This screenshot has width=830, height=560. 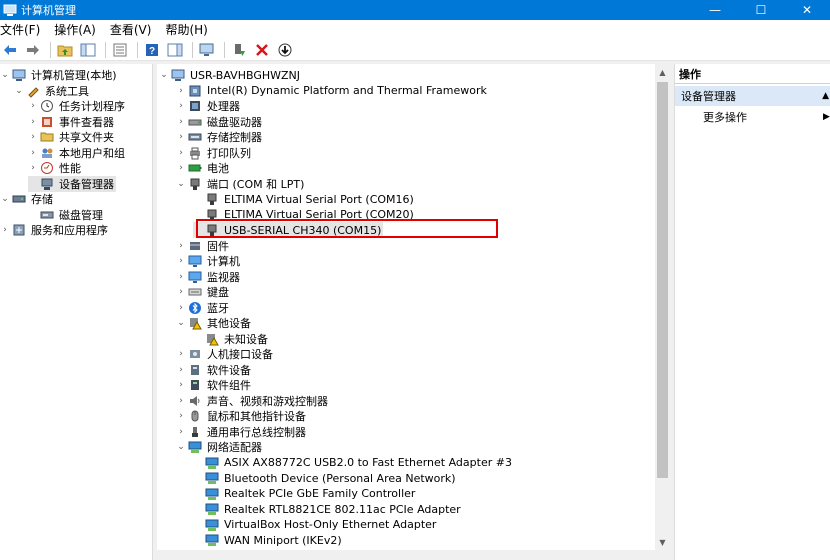 What do you see at coordinates (325, 478) in the screenshot?
I see `device-tree-item-26: Bluetooth Device (Personal Area Network)` at bounding box center [325, 478].